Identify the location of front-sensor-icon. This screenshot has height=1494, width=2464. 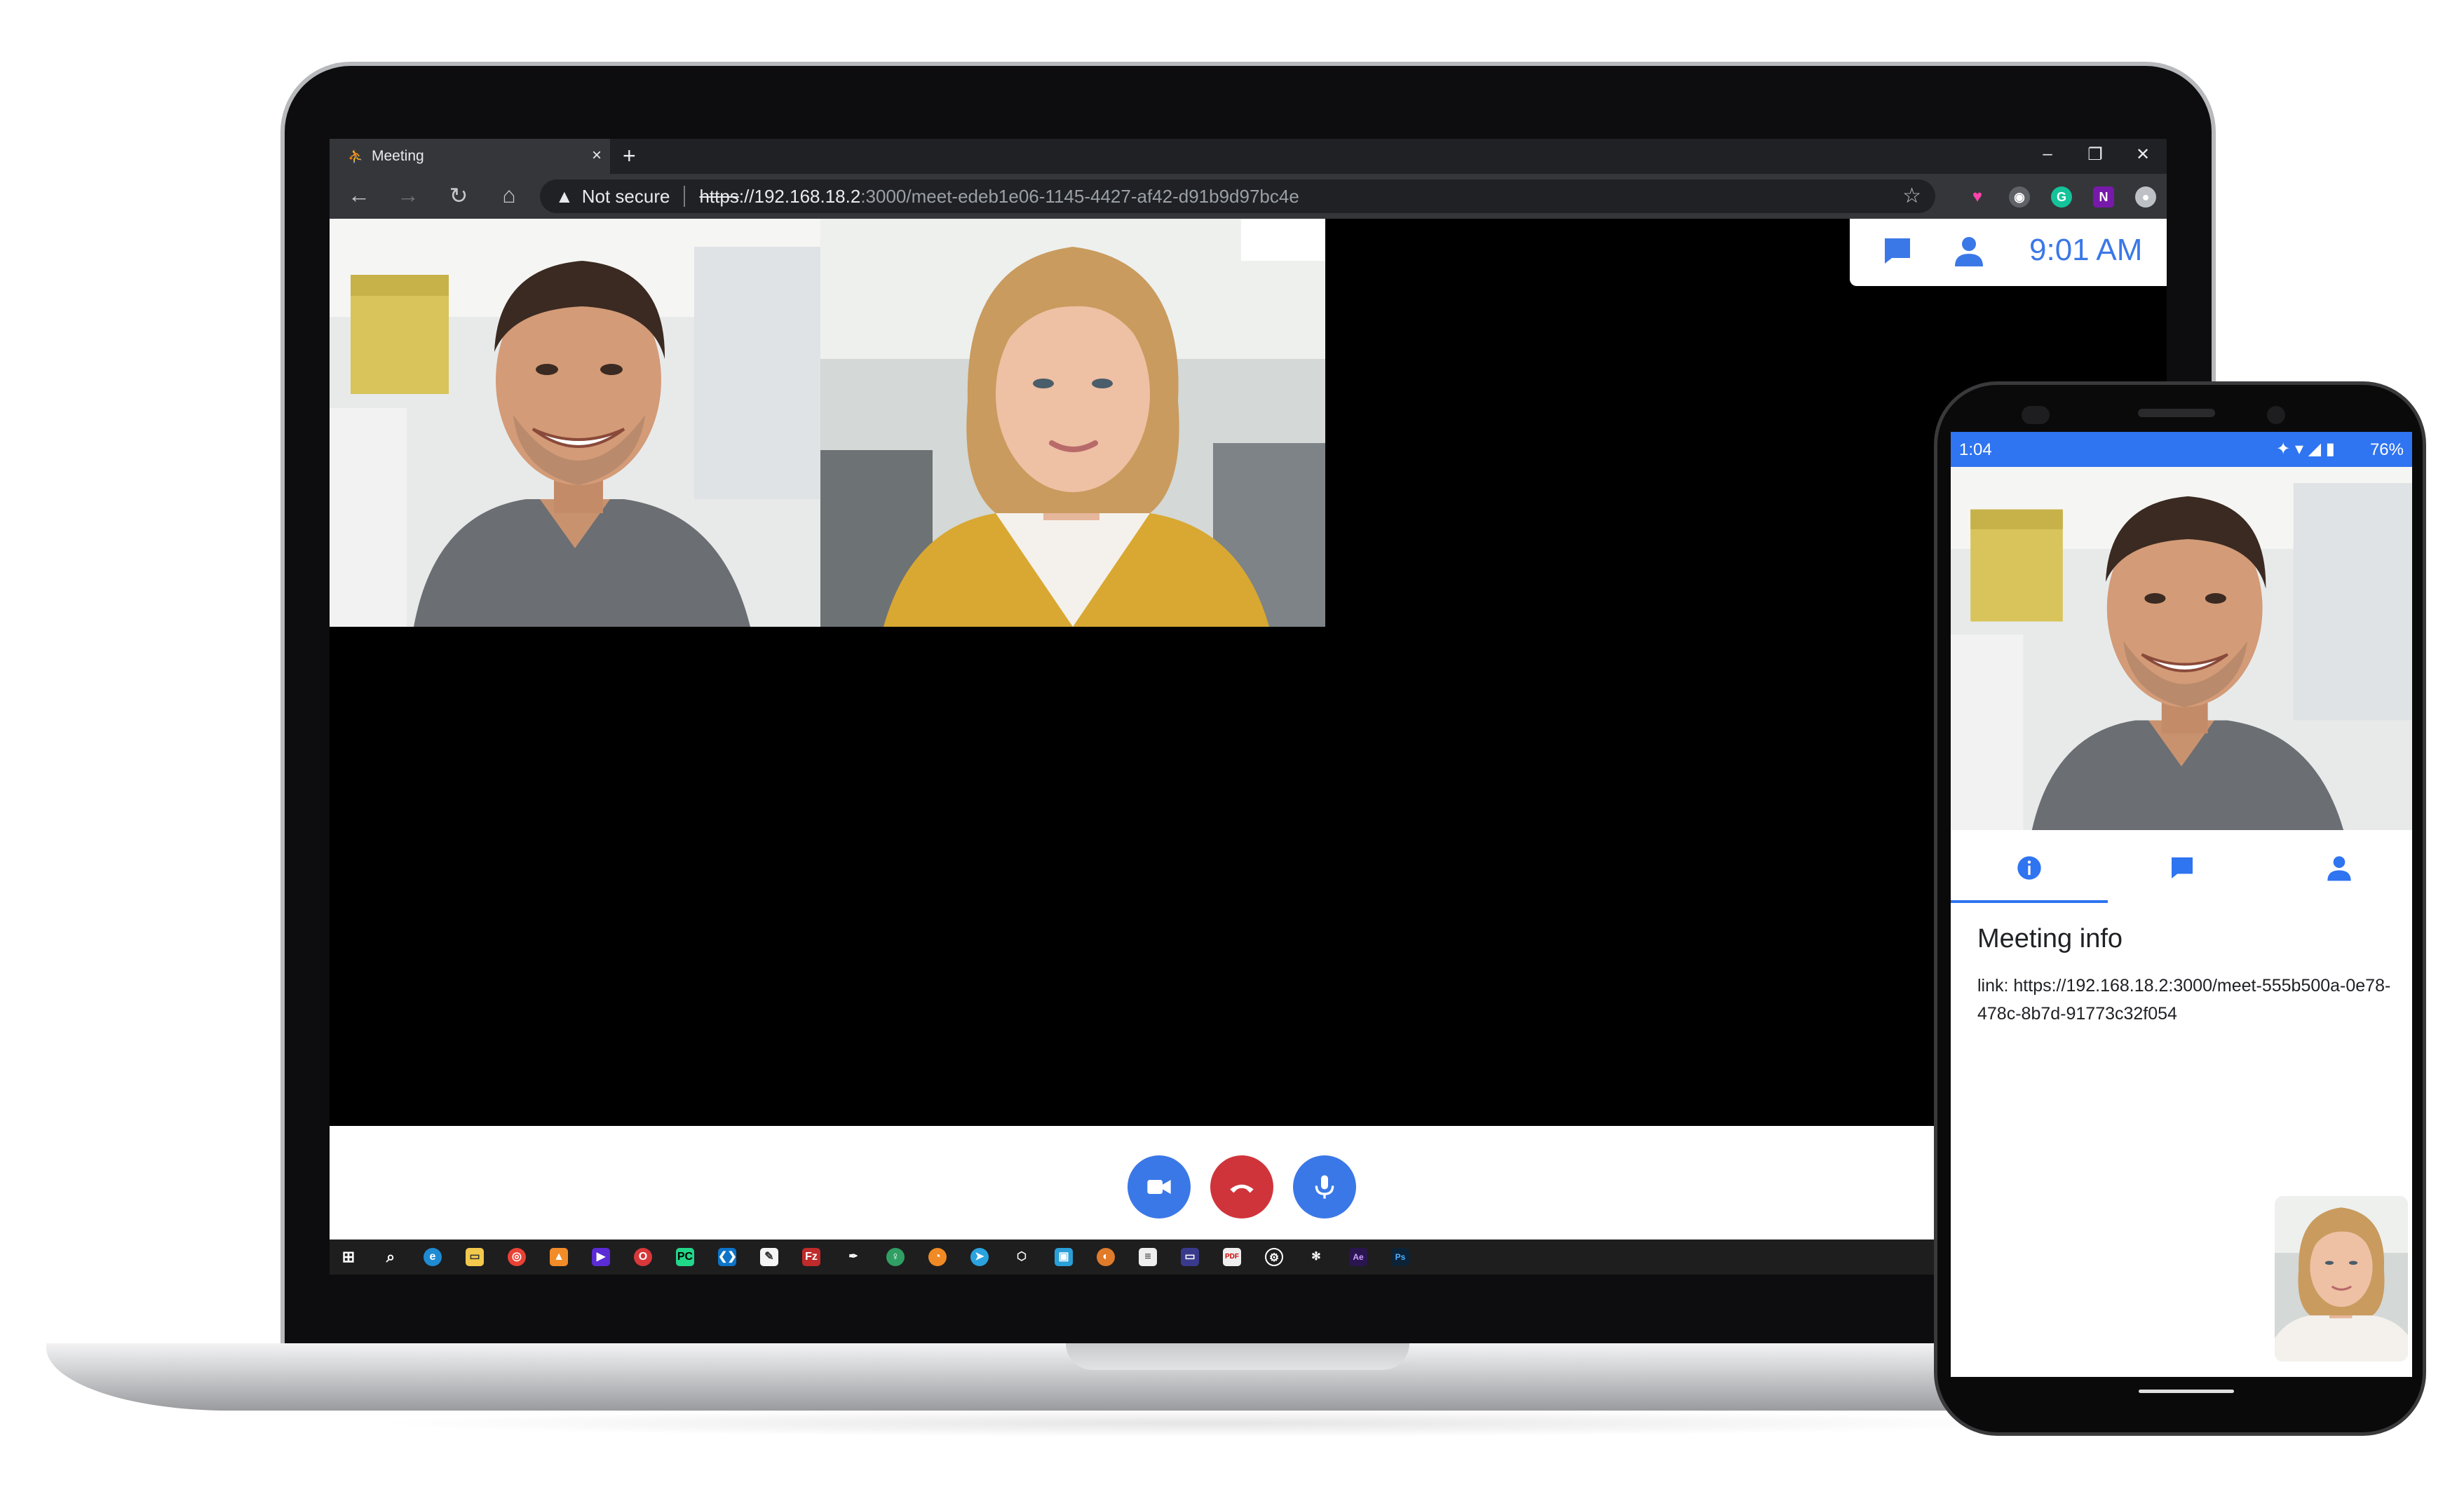
(2036, 415).